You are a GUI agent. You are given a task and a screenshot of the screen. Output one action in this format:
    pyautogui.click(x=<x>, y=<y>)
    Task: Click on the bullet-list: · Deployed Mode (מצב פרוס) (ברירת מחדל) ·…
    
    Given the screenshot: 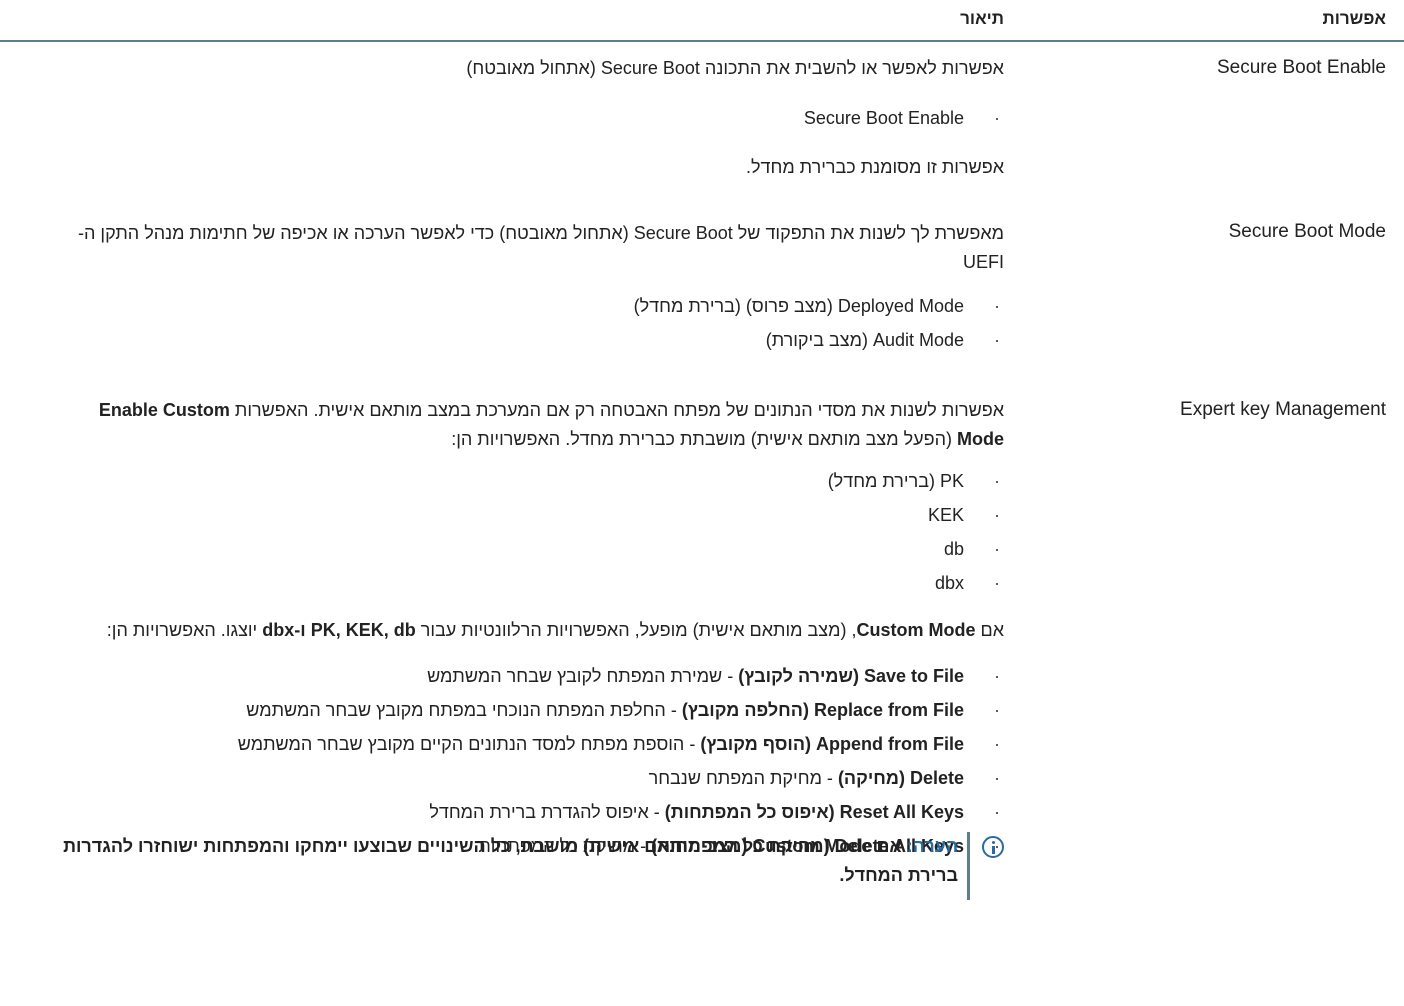 What is the action you would take?
    pyautogui.click(x=534, y=323)
    